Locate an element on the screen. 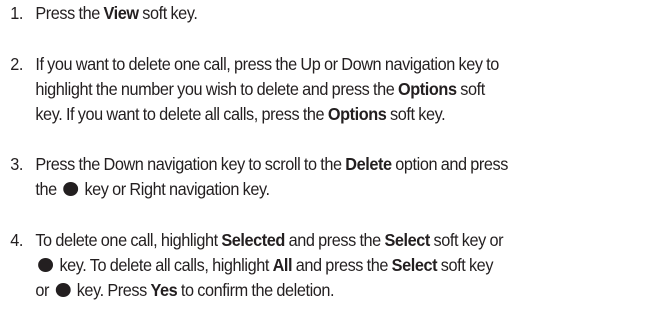  text-run: key. Press is located at coordinates (112, 290).